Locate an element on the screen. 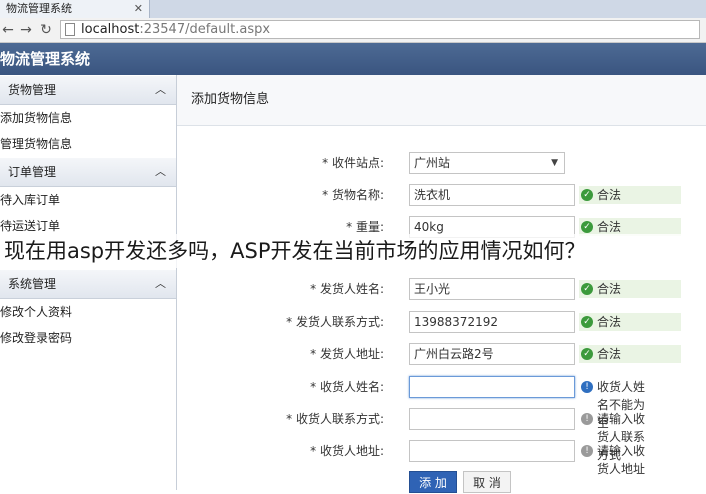 This screenshot has width=706, height=494. sidebar-item-pending-storage: 待入库订单 is located at coordinates (88, 200).